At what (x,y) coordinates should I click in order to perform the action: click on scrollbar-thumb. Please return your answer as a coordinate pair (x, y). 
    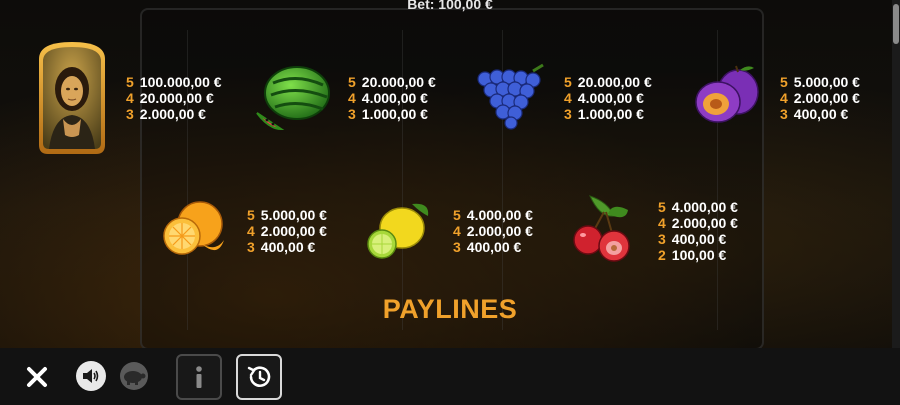
    Looking at the image, I should click on (896, 24).